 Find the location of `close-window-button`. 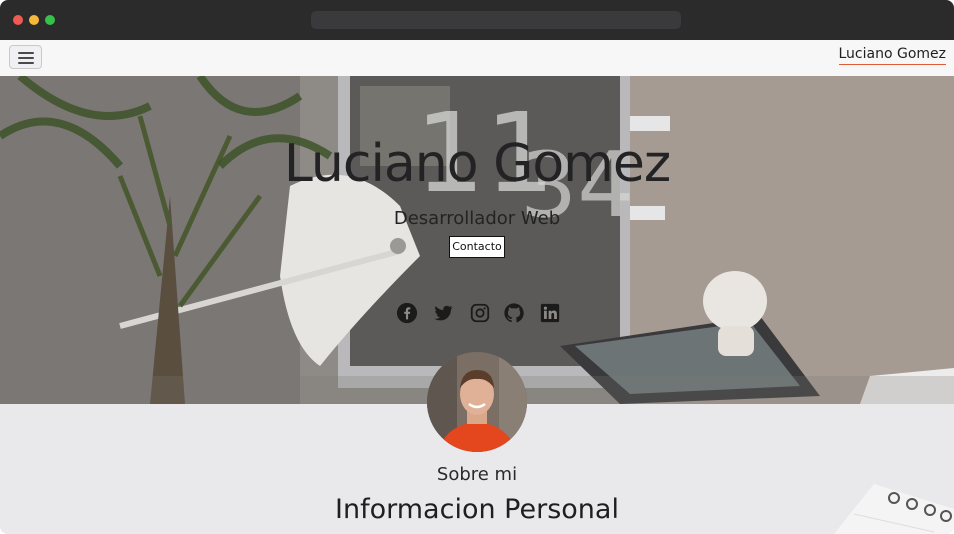

close-window-button is located at coordinates (18, 20).